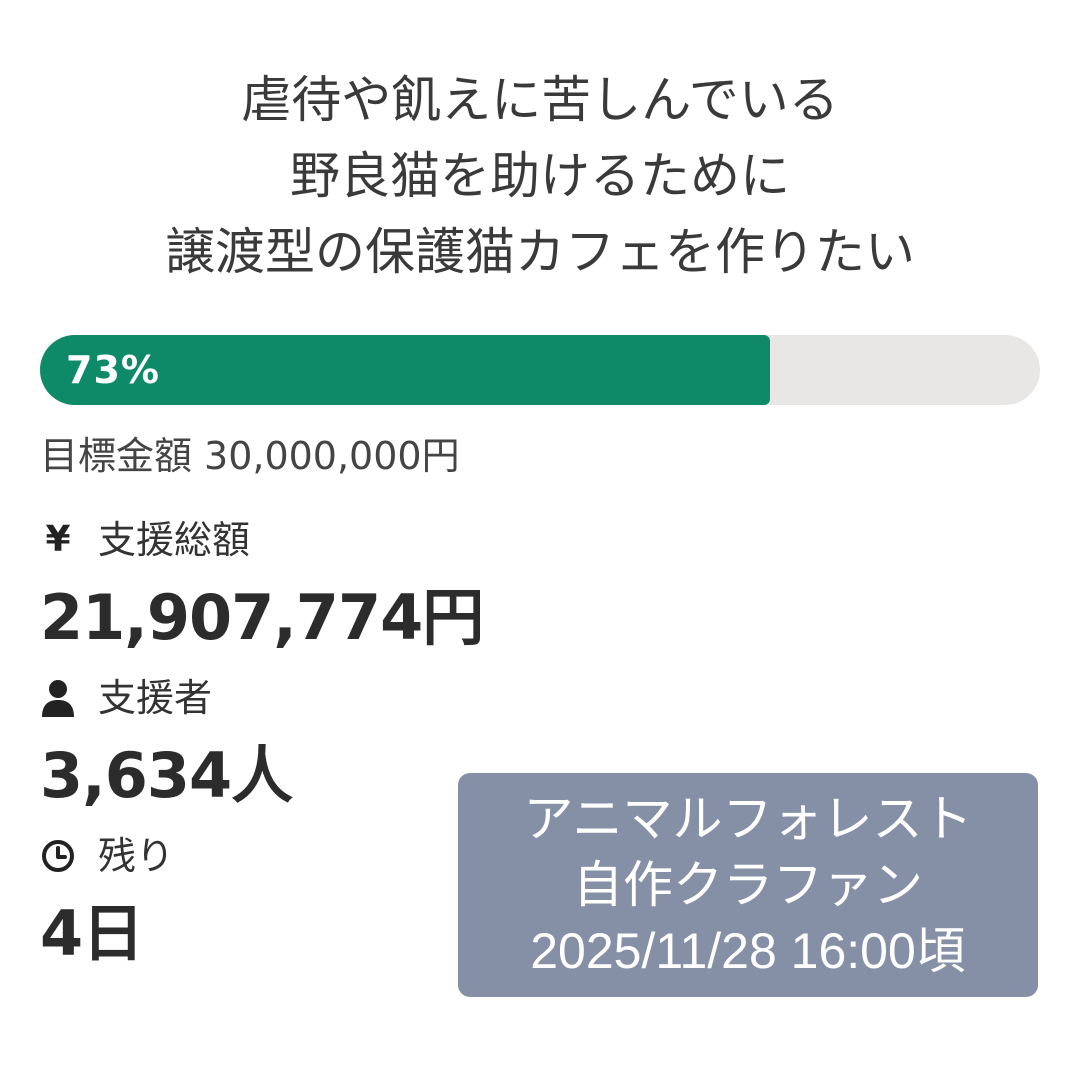  I want to click on overlay-caption-card: アニマルフォレスト 自作クラファン 2025/11/28 16:00頃, so click(748, 885).